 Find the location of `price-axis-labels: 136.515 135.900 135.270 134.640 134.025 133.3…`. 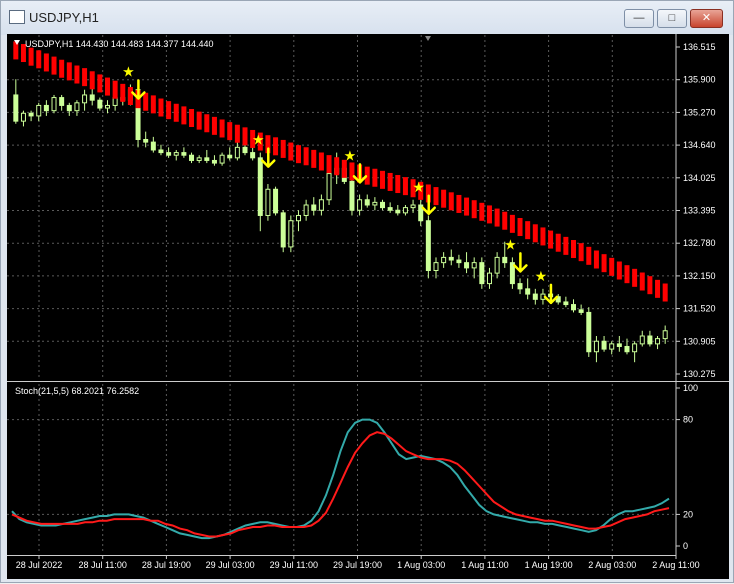

price-axis-labels: 136.515 135.900 135.270 134.640 134.025 133.3… is located at coordinates (699, 210).